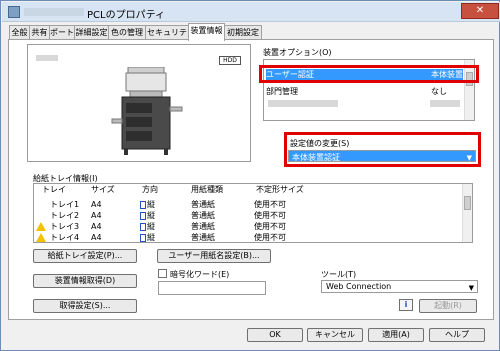 The height and width of the screenshot is (351, 500). I want to click on scrollbar-thumb, so click(467, 203).